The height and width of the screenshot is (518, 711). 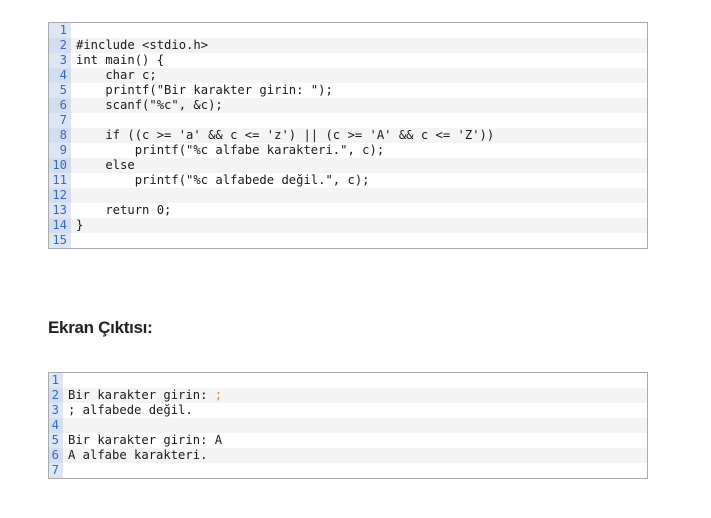 I want to click on code-text: printf("Bir karakter girin: ");, so click(x=204, y=90).